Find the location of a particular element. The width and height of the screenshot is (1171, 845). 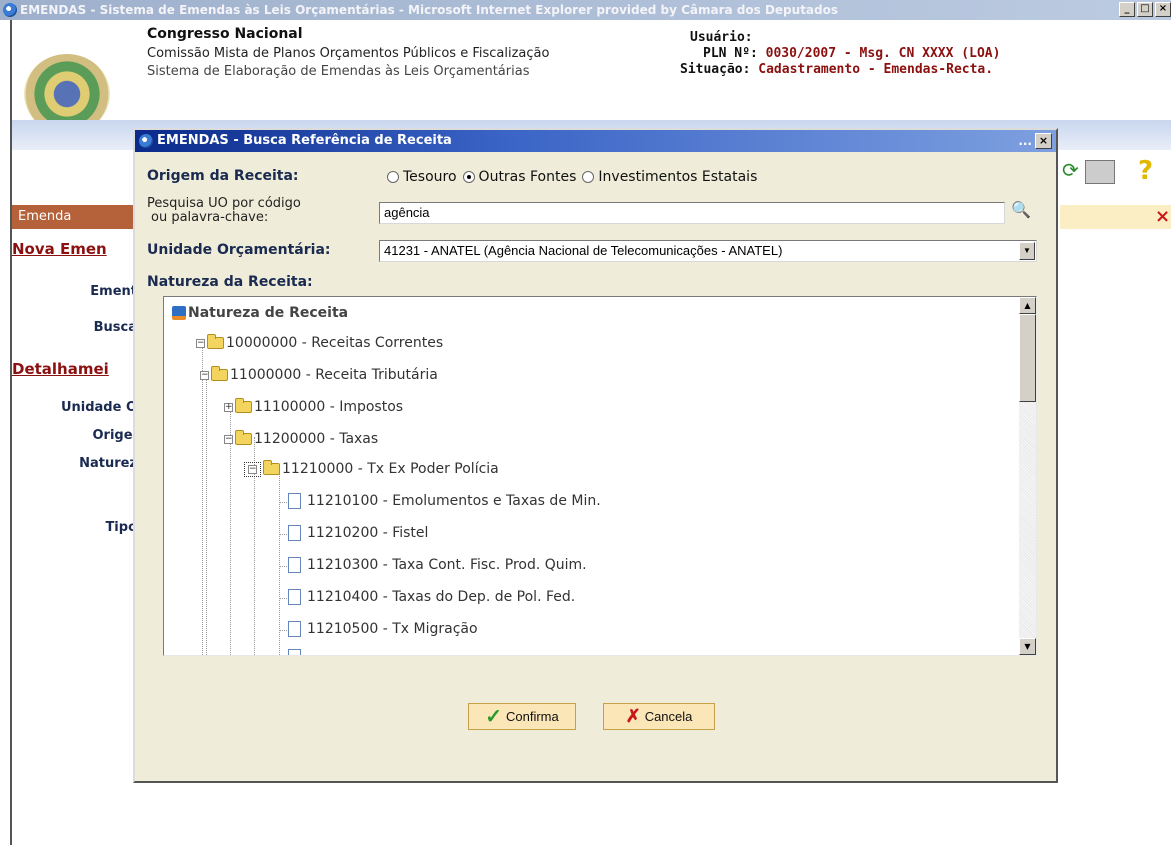

tipo-label: Tipo is located at coordinates (121, 527).